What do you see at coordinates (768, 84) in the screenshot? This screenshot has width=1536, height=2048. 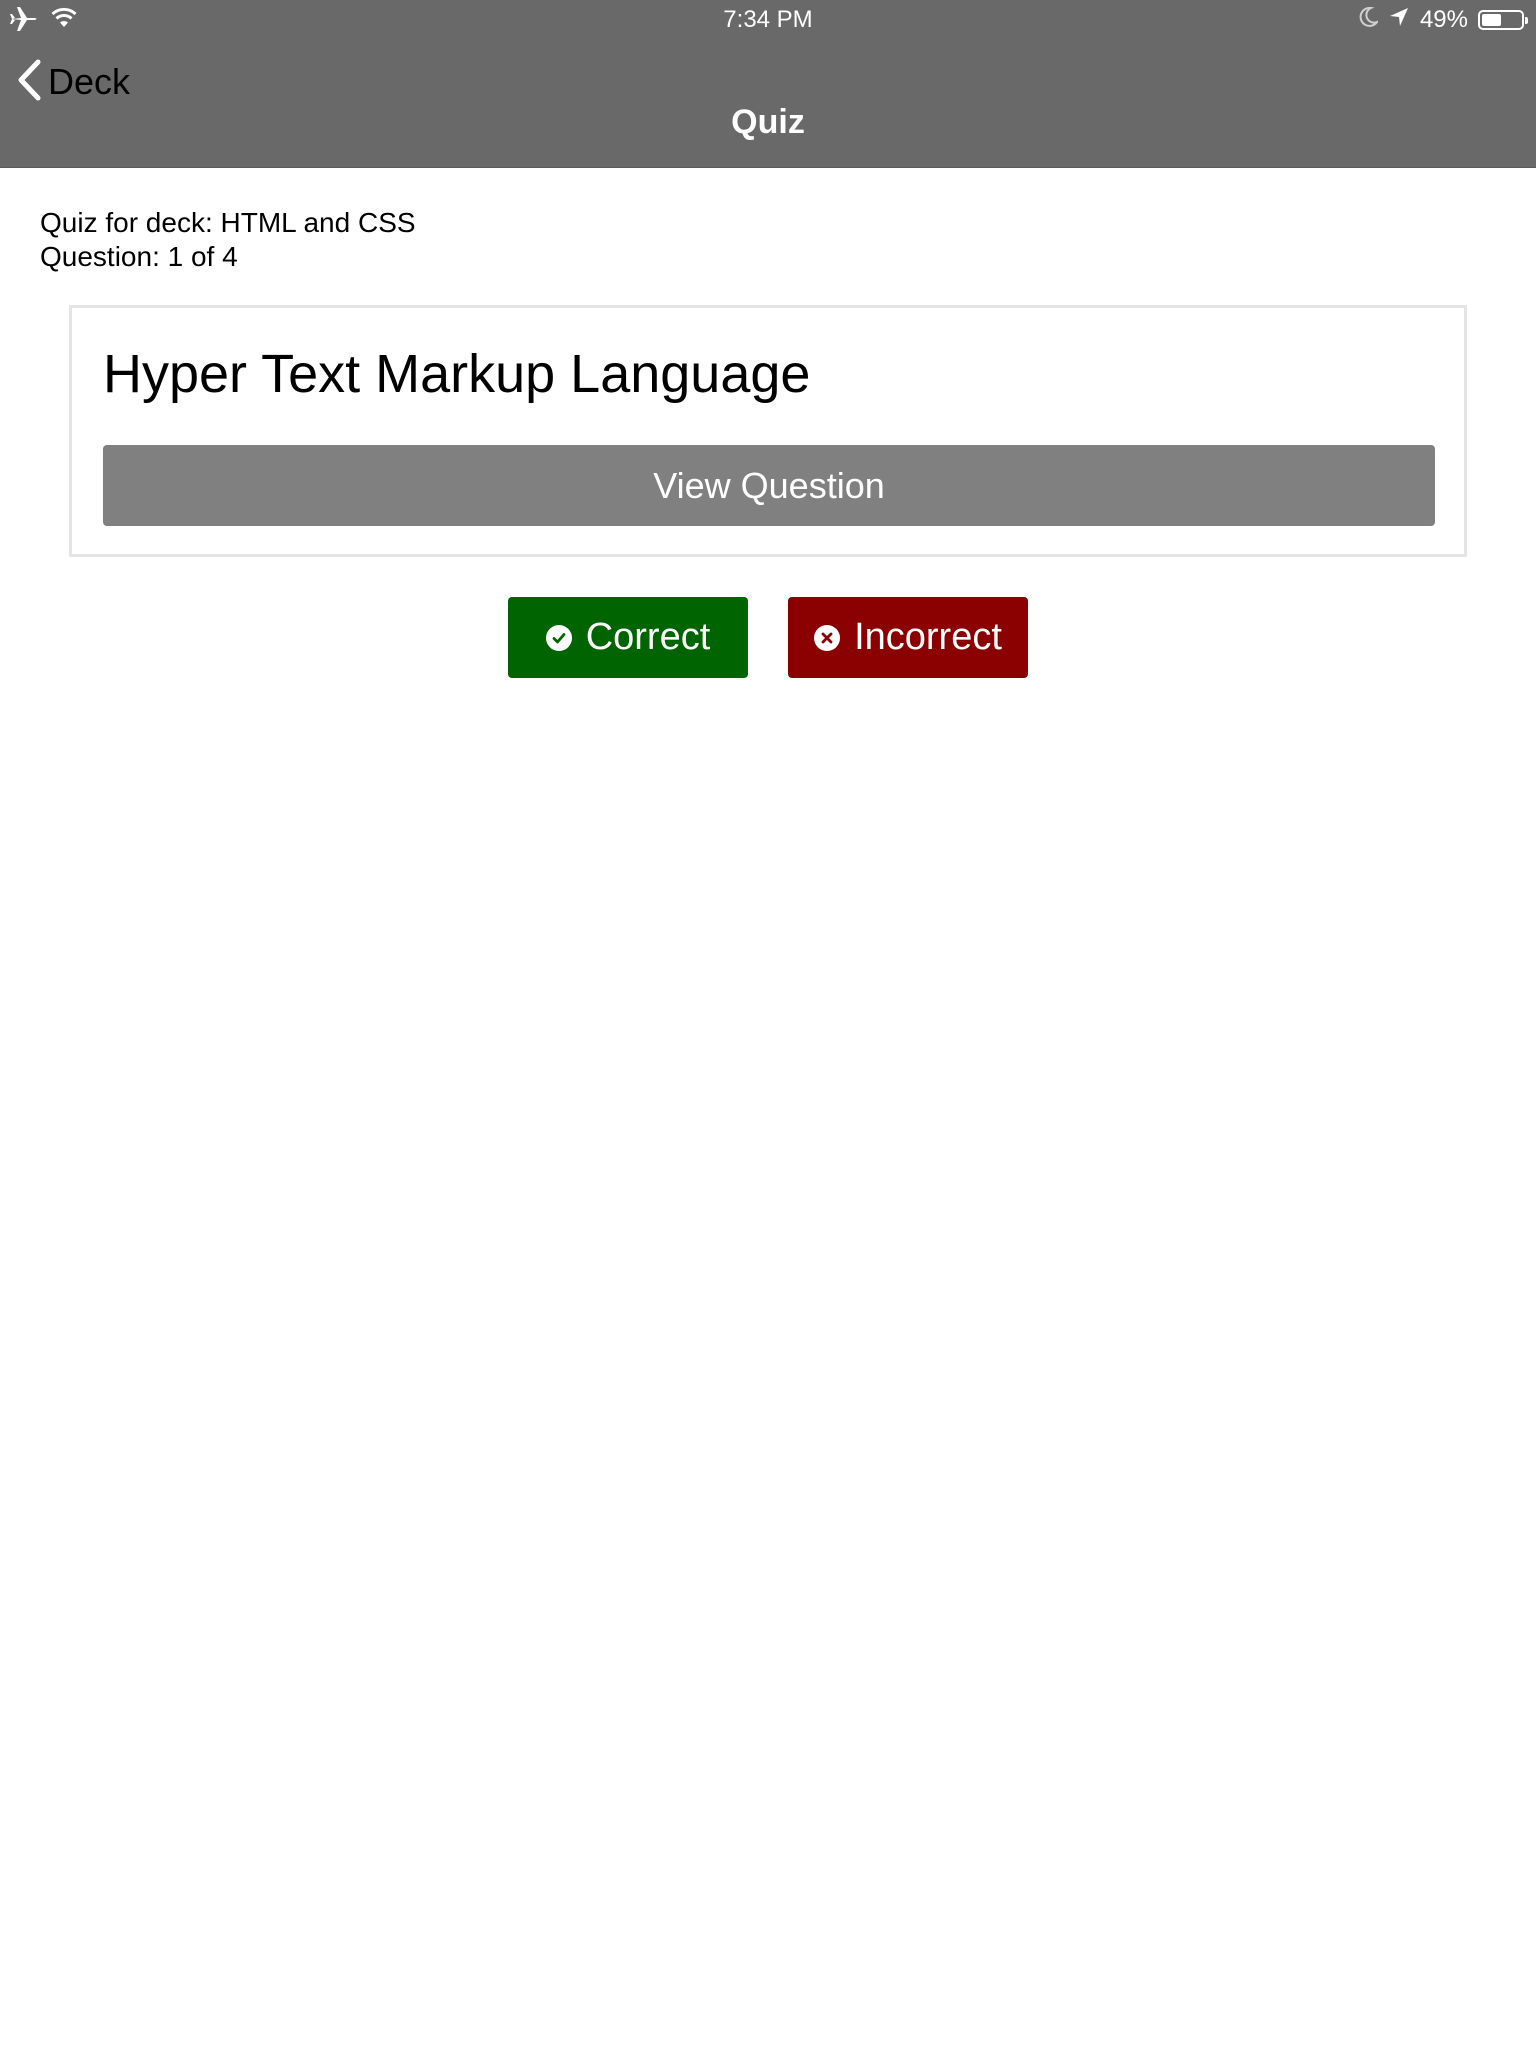 I see `top-bar: 7:34 PM 49% Deck Quiz` at bounding box center [768, 84].